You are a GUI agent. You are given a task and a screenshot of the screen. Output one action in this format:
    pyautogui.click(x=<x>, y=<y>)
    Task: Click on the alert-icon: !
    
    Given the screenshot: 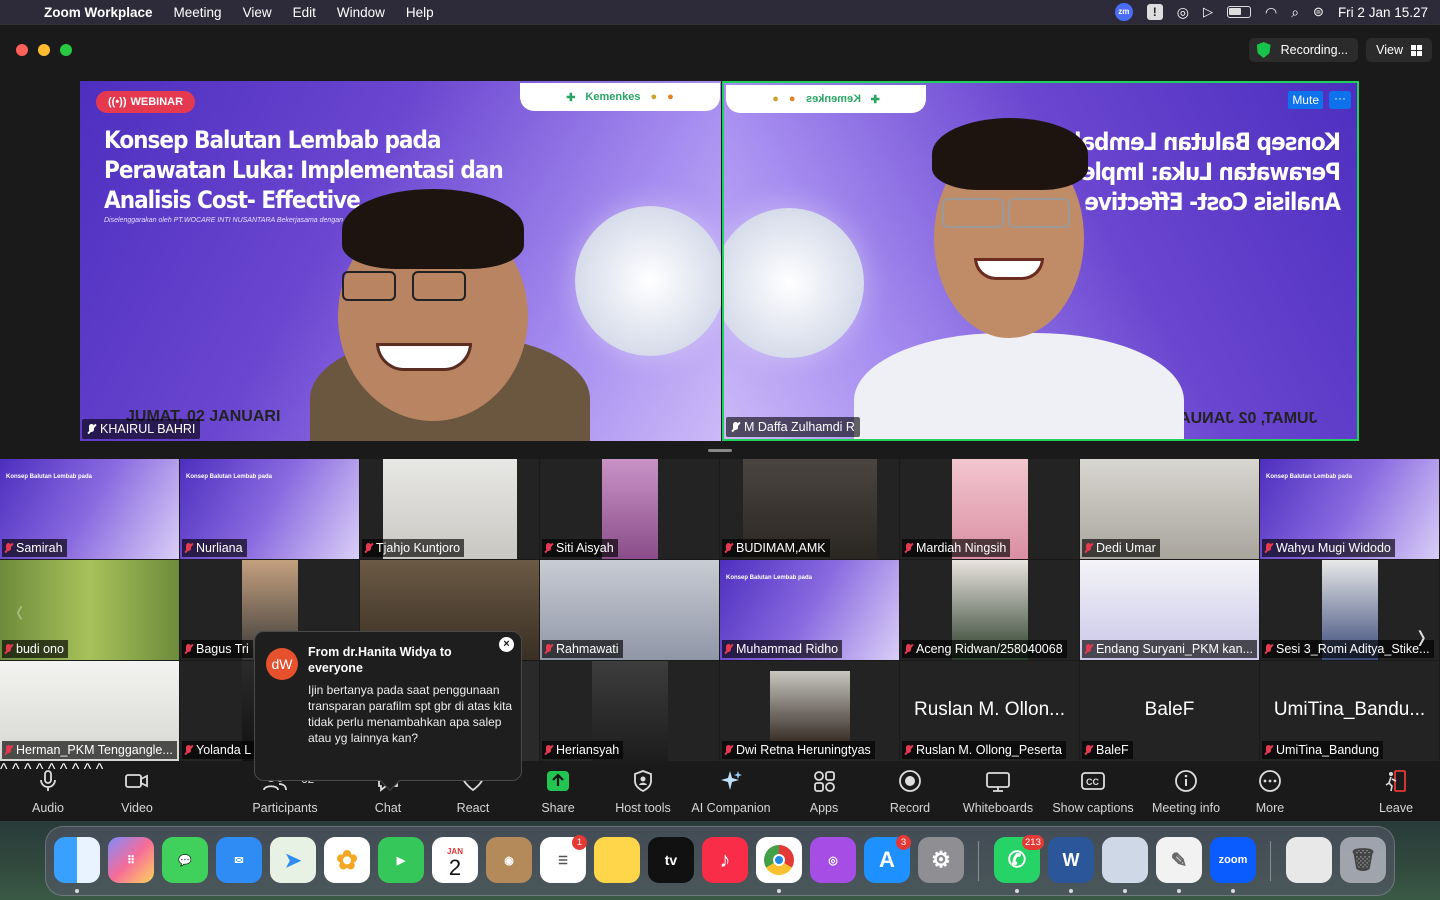 What is the action you would take?
    pyautogui.click(x=1154, y=12)
    